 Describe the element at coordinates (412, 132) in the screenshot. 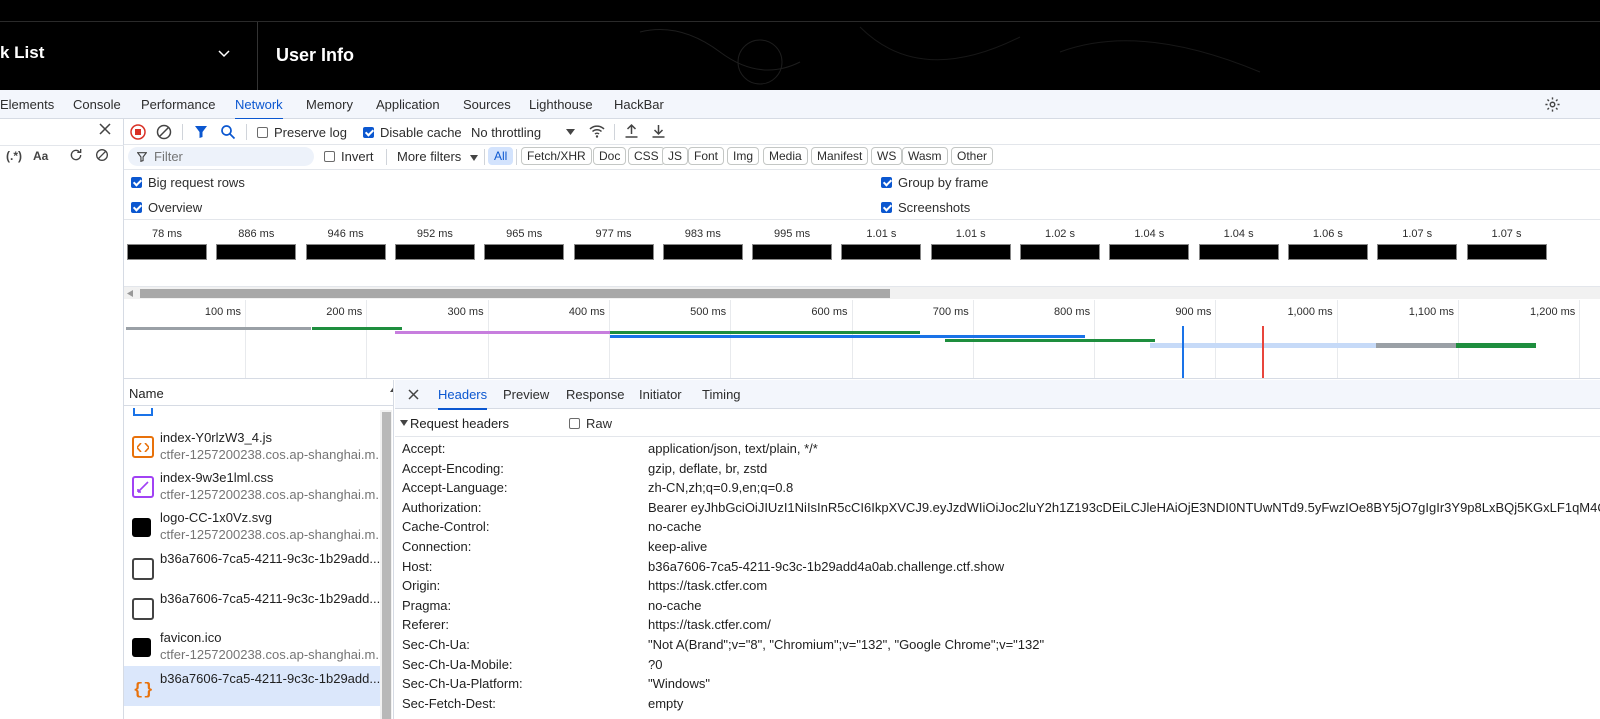

I see `disable-cache-checkbox: Disable cache` at that location.